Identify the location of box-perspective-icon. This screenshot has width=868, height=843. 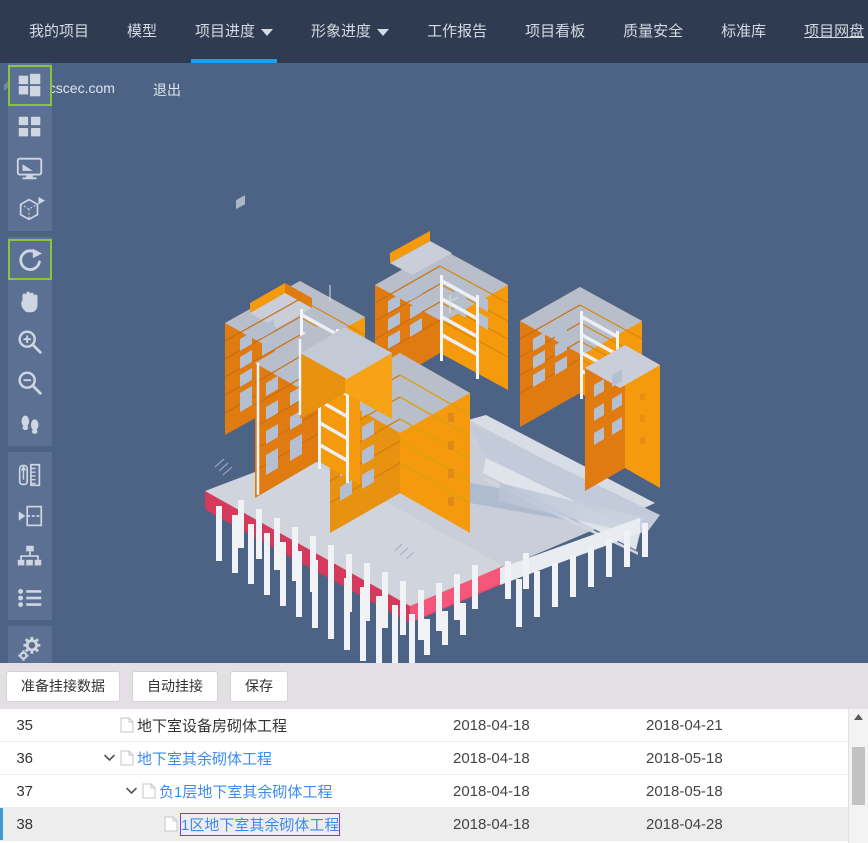
(30, 208).